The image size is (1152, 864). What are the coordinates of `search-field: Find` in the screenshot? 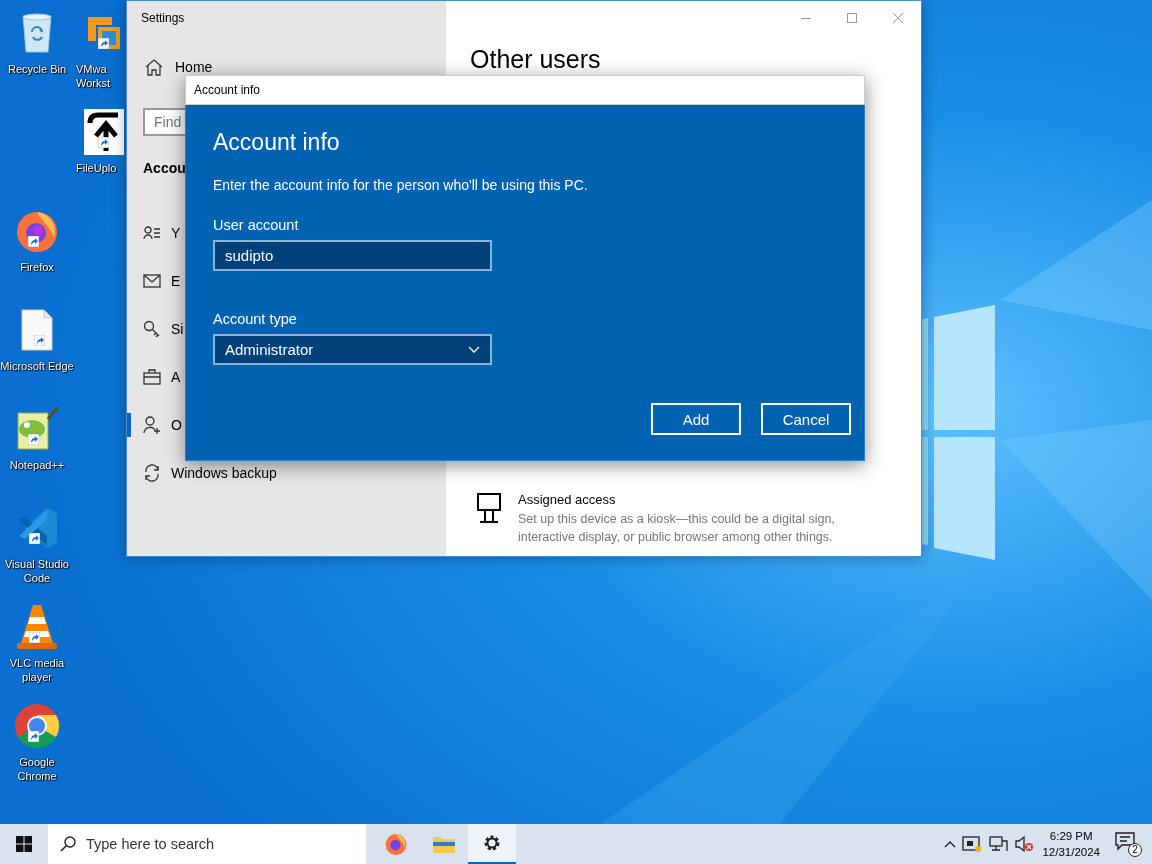 It's located at (164, 122).